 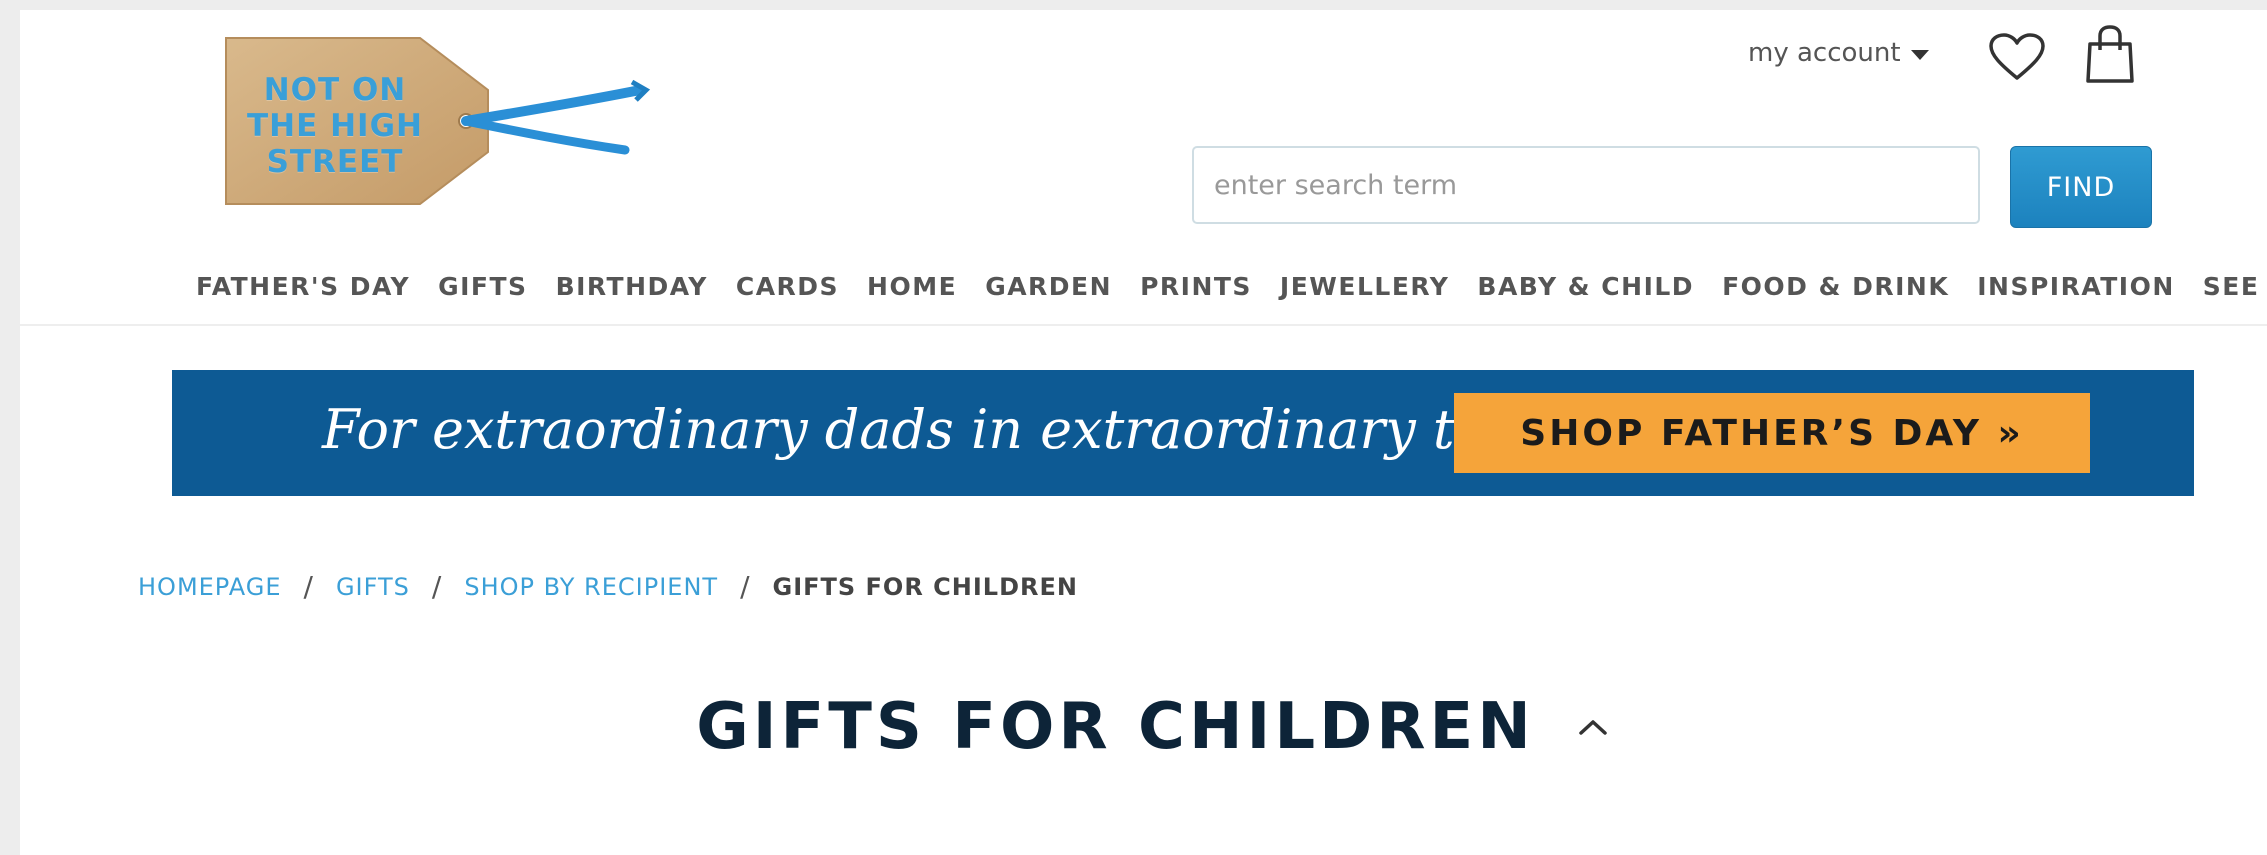 I want to click on logo-line-2: THE HIGH, so click(x=335, y=126).